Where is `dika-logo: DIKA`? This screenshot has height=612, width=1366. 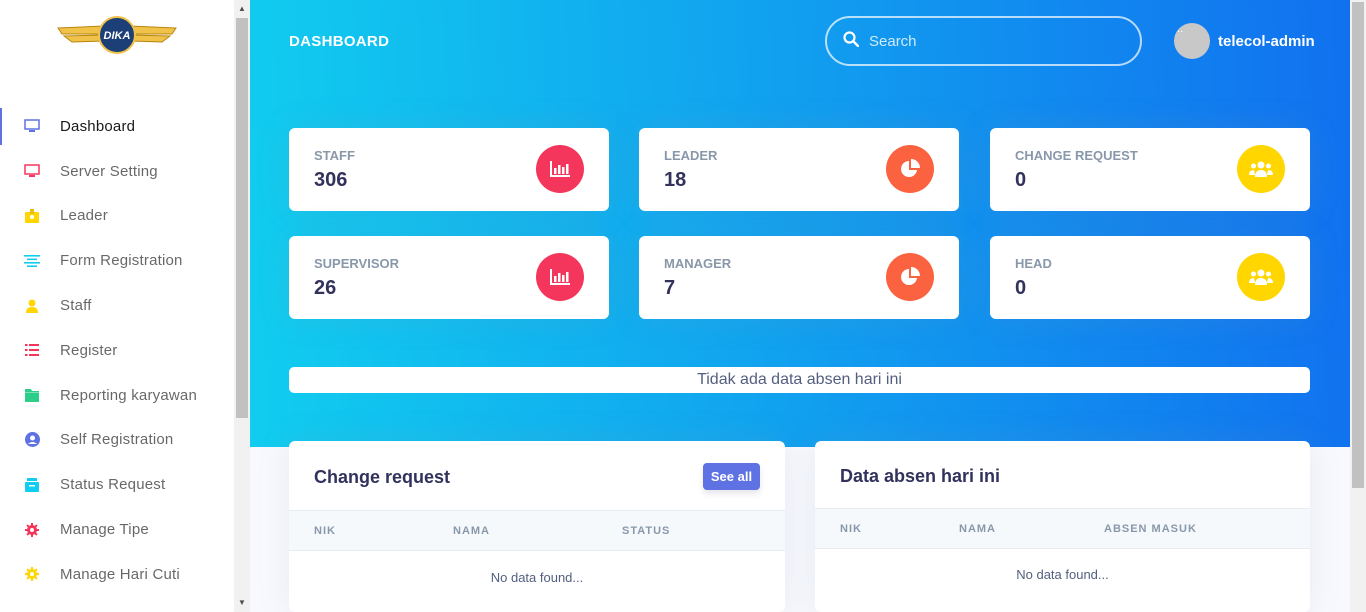
dika-logo: DIKA is located at coordinates (117, 36).